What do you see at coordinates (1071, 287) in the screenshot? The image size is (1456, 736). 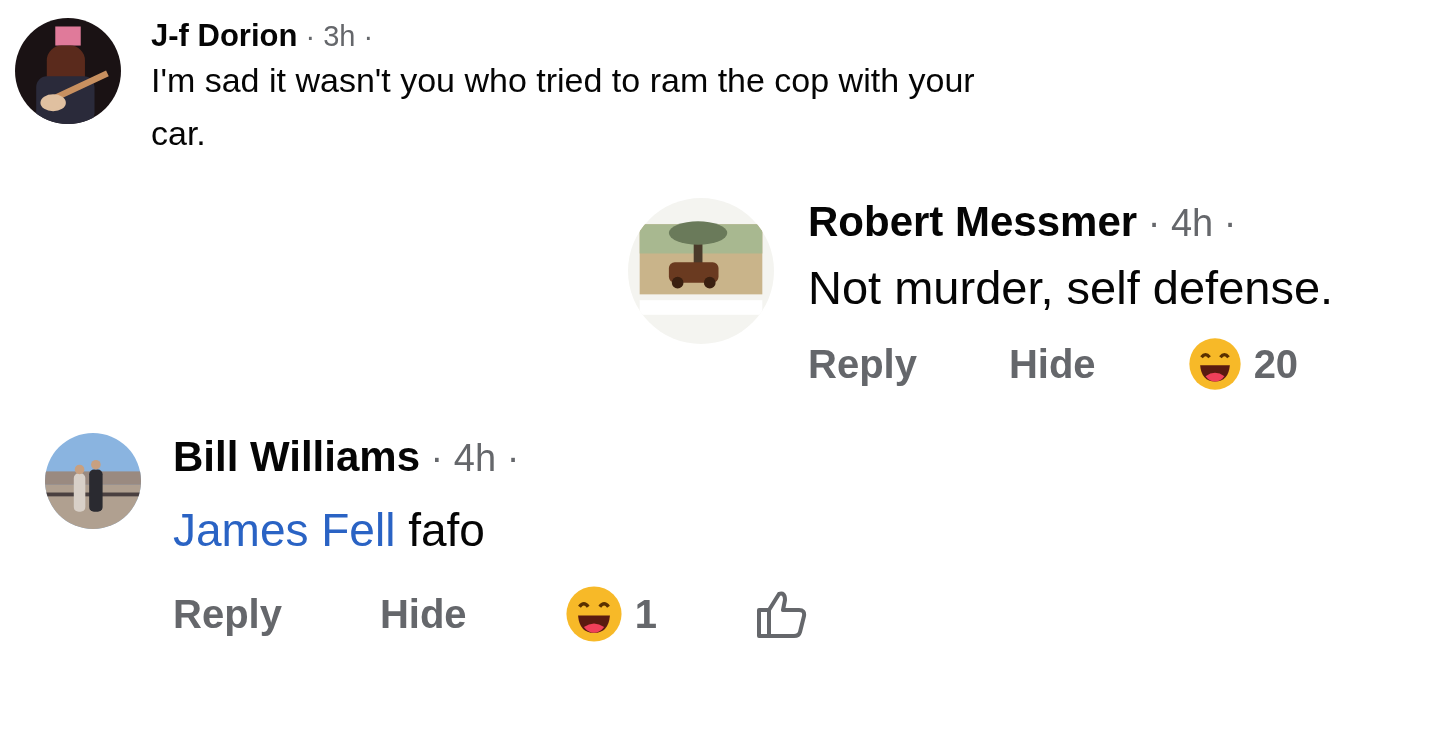 I see `comment-text: Not murder, self defense.` at bounding box center [1071, 287].